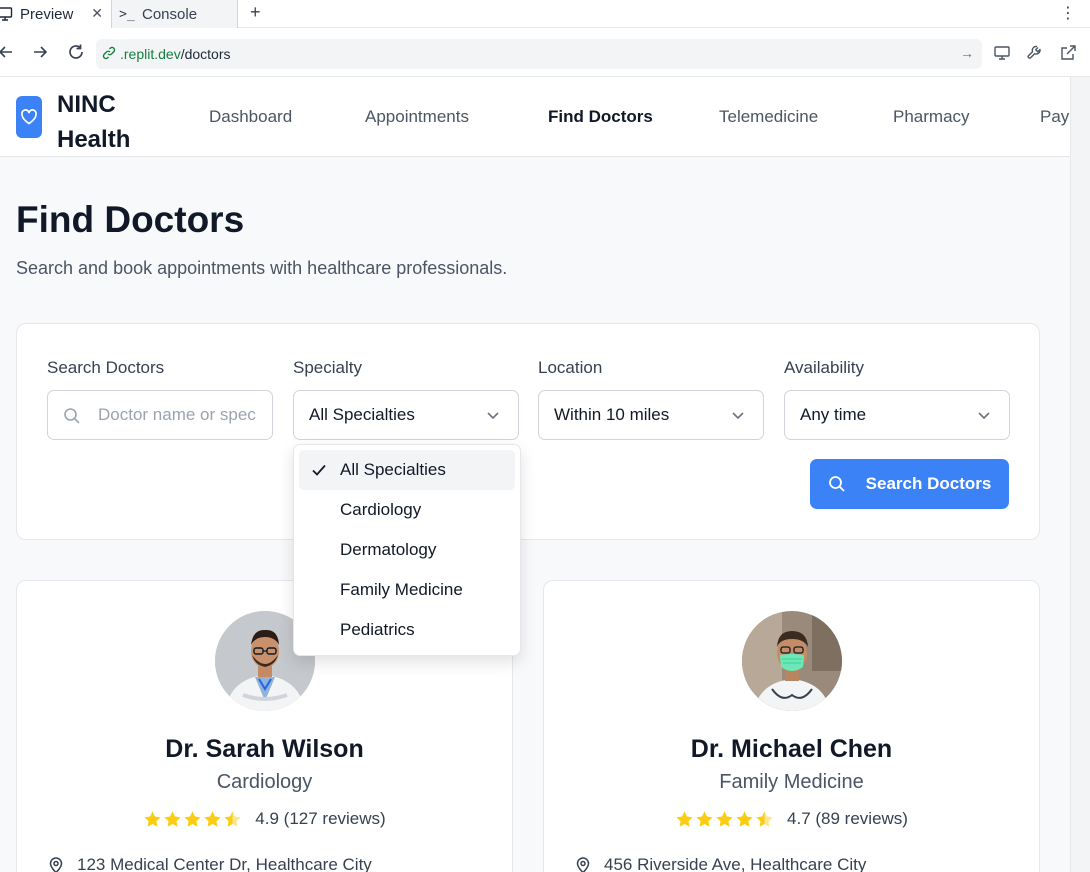 The width and height of the screenshot is (1090, 872). Describe the element at coordinates (267, 818) in the screenshot. I see `rating-value: 4.9` at that location.